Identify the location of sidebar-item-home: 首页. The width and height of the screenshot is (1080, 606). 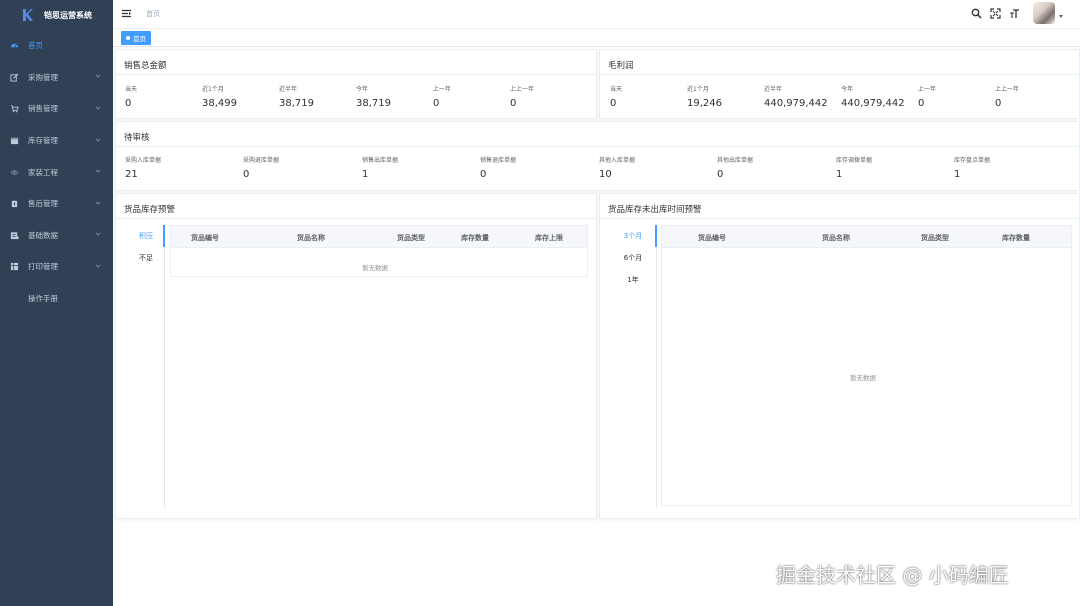
(56, 46).